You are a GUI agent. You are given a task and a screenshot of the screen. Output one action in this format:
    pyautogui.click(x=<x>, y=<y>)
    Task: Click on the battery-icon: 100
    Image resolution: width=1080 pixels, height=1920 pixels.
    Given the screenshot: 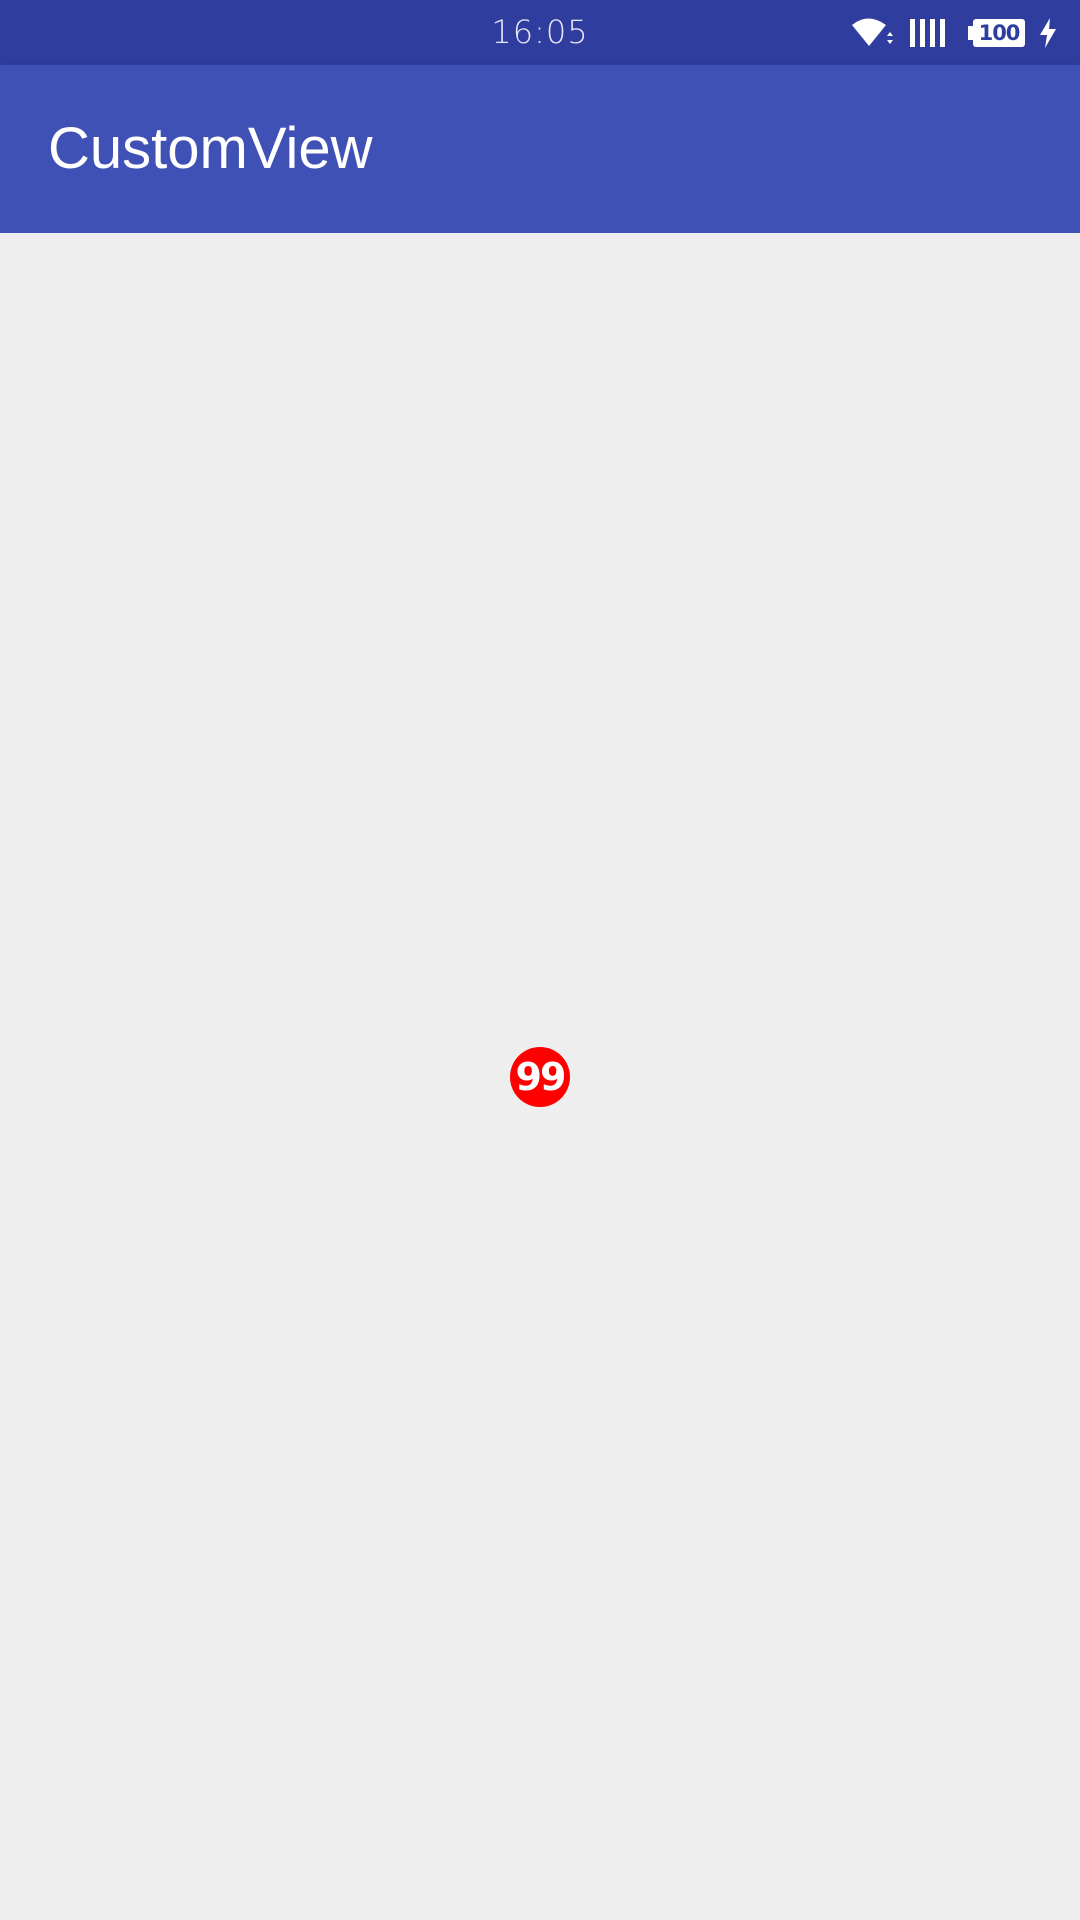 What is the action you would take?
    pyautogui.click(x=997, y=33)
    